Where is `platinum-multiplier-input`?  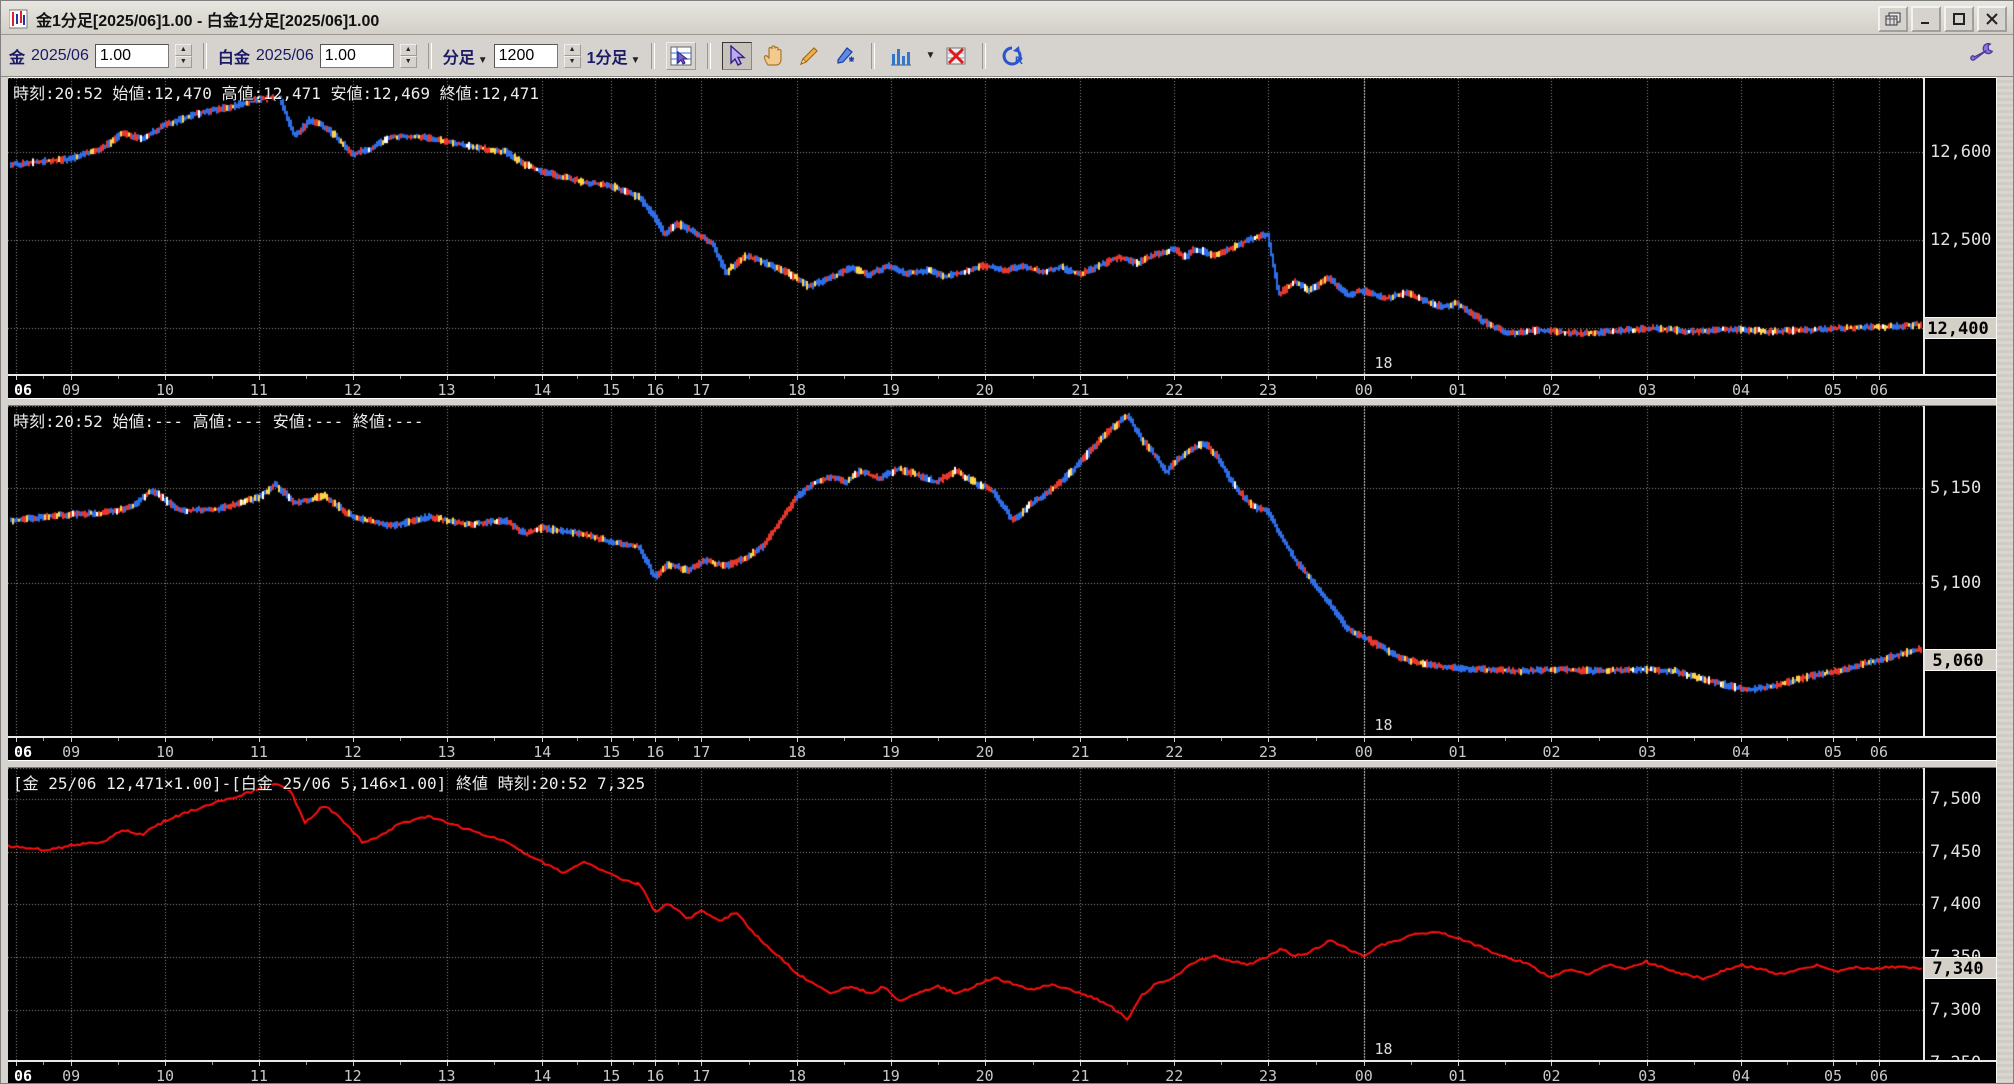
platinum-multiplier-input is located at coordinates (356, 55).